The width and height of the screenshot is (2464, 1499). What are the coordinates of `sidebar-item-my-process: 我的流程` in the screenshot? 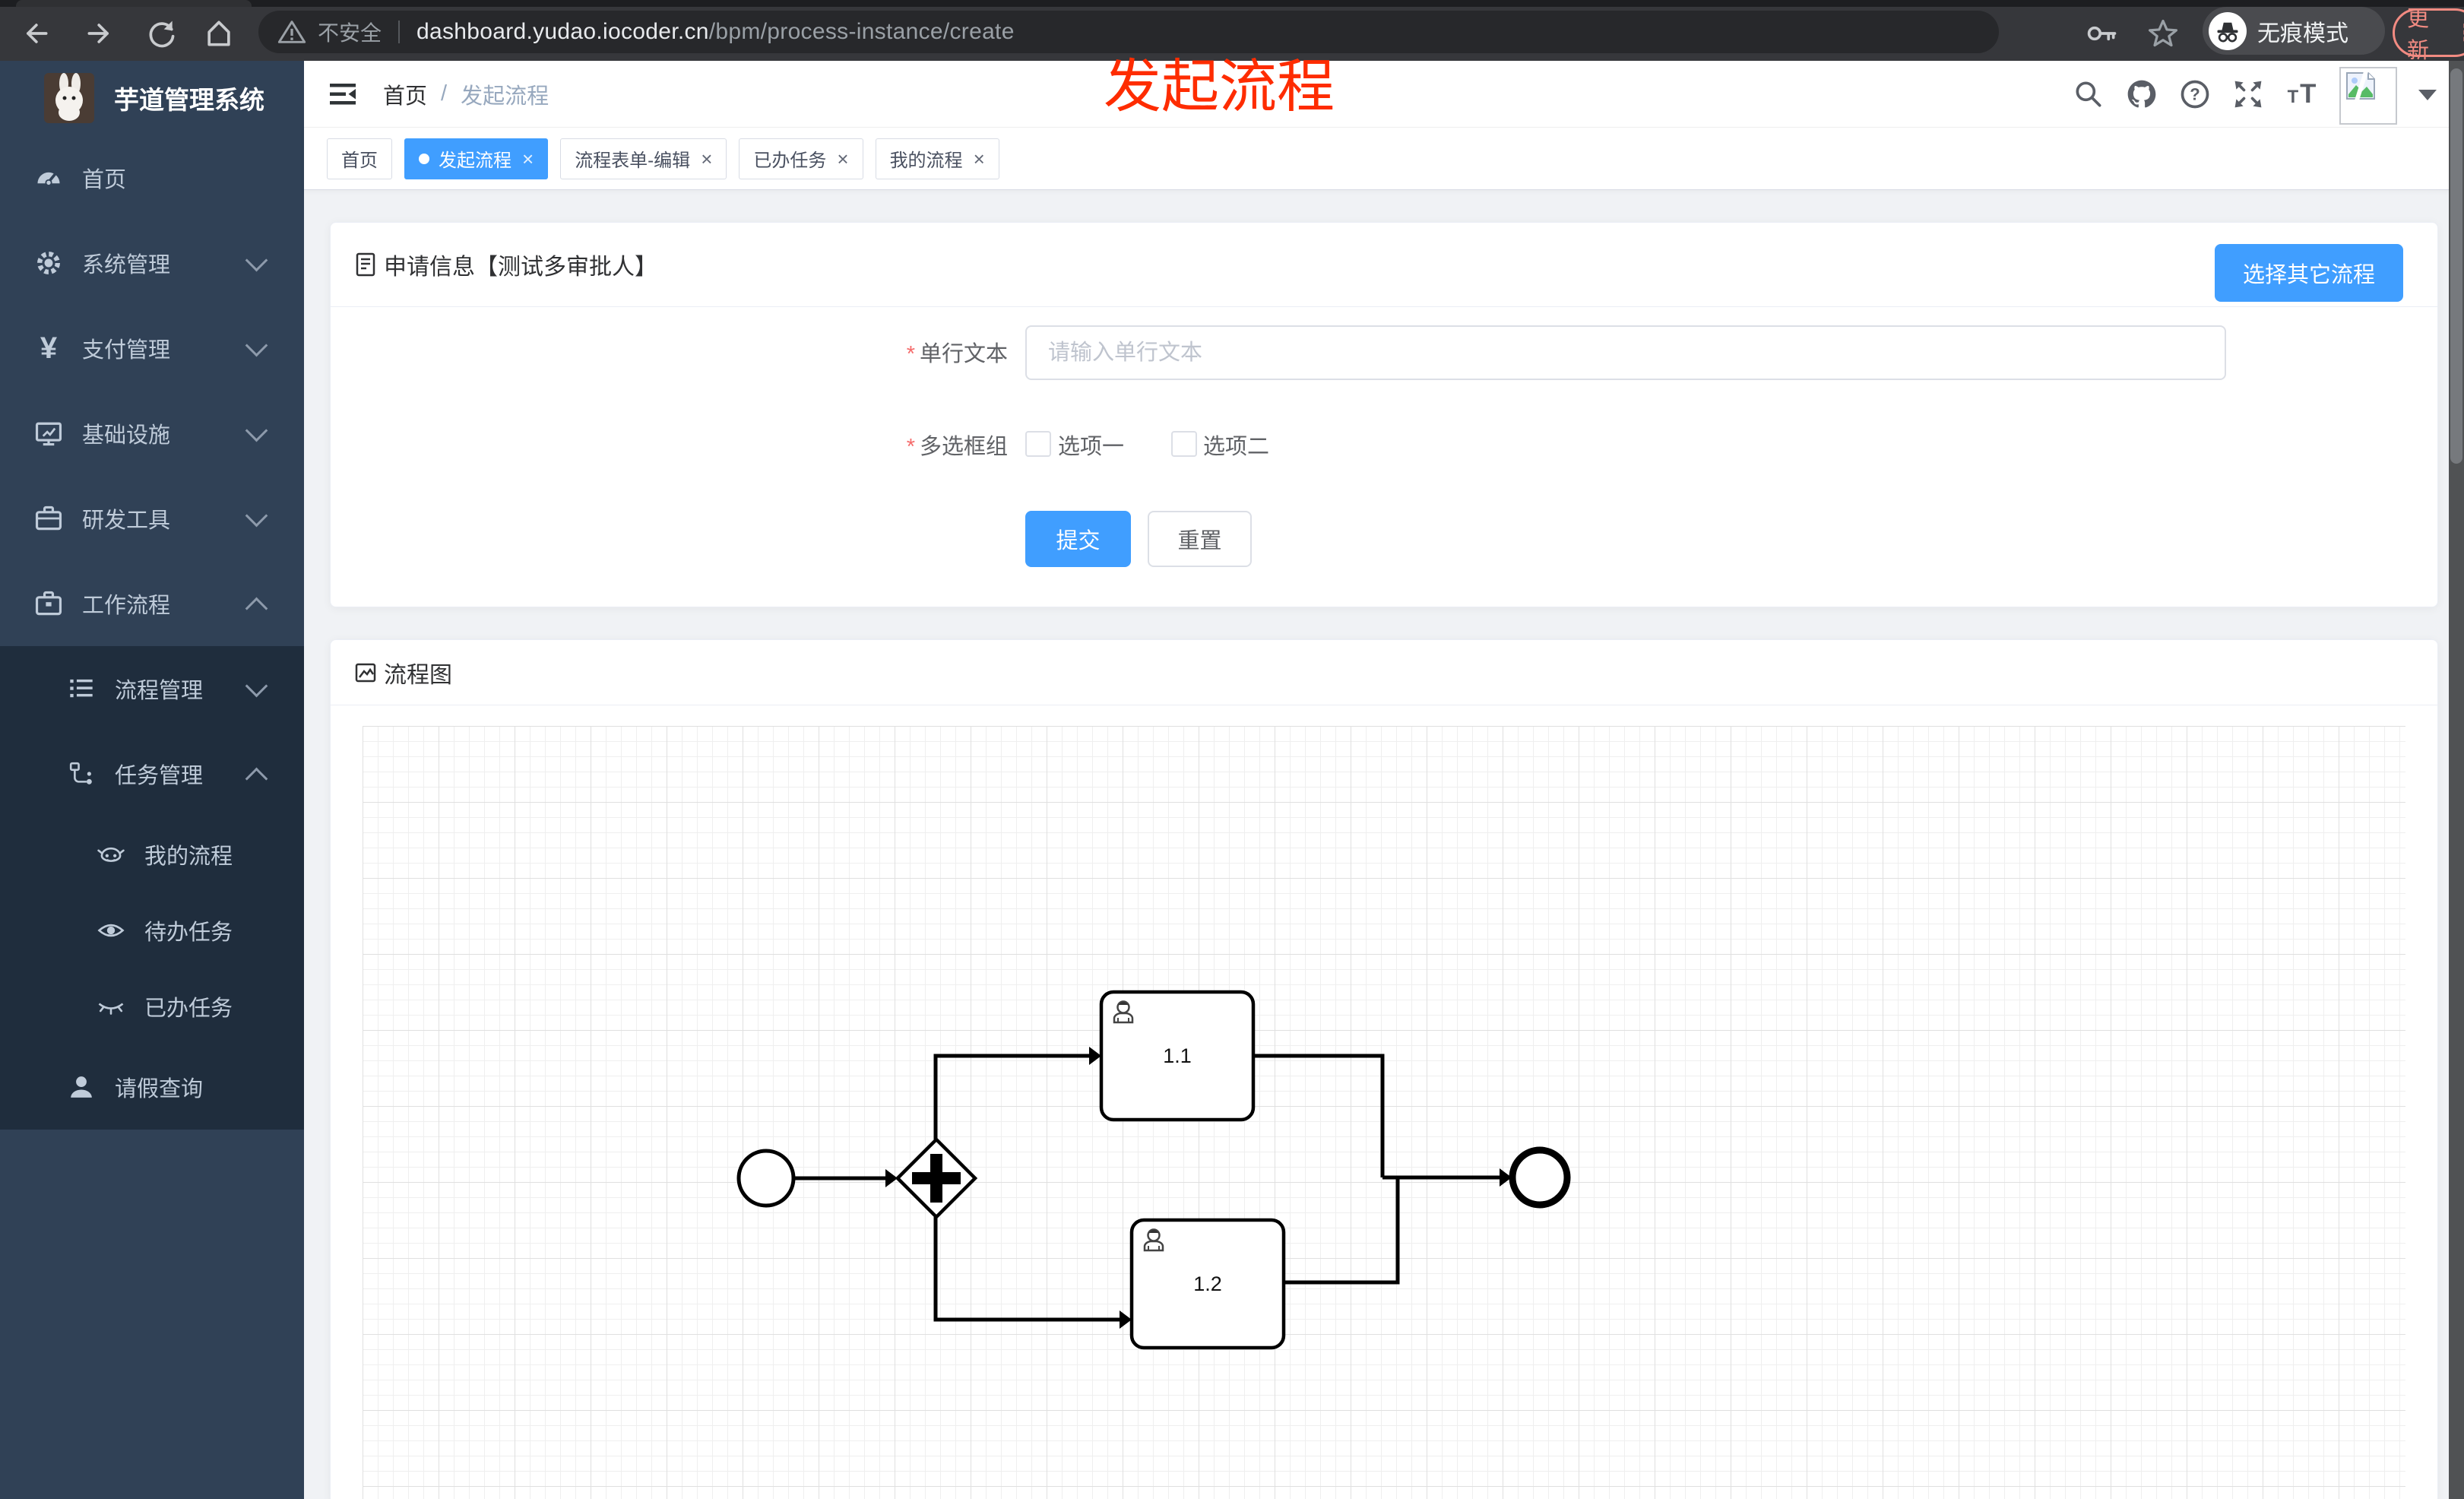 It's located at (152, 854).